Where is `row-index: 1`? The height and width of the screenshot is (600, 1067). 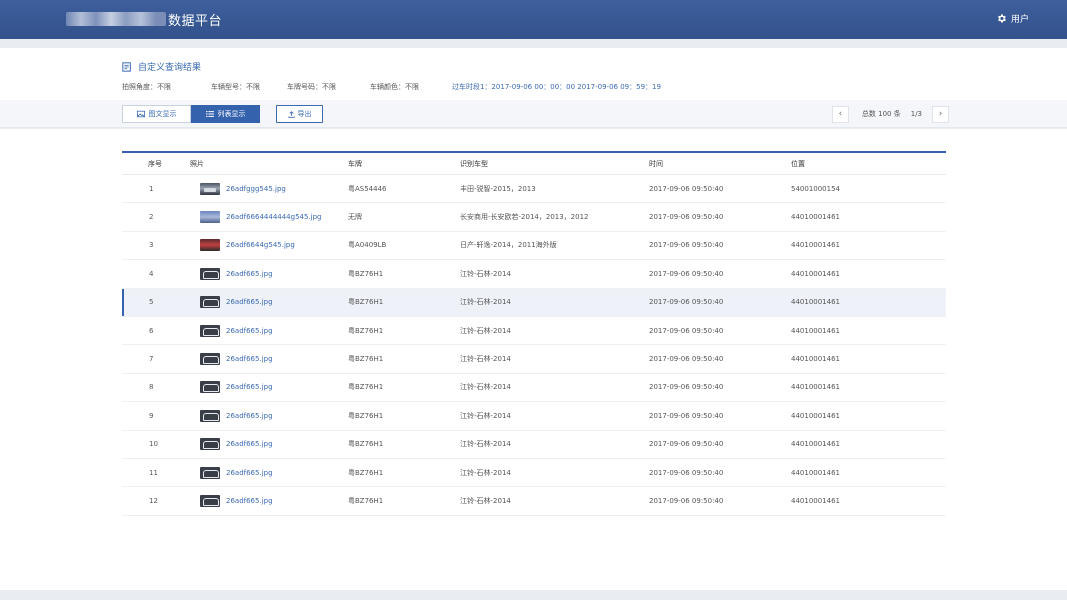
row-index: 1 is located at coordinates (151, 188).